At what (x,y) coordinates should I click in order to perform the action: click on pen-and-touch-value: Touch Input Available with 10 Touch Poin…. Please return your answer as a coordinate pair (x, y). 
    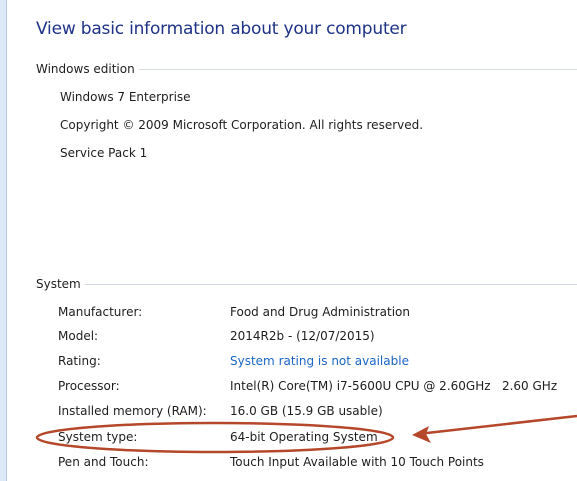
    Looking at the image, I should click on (357, 462).